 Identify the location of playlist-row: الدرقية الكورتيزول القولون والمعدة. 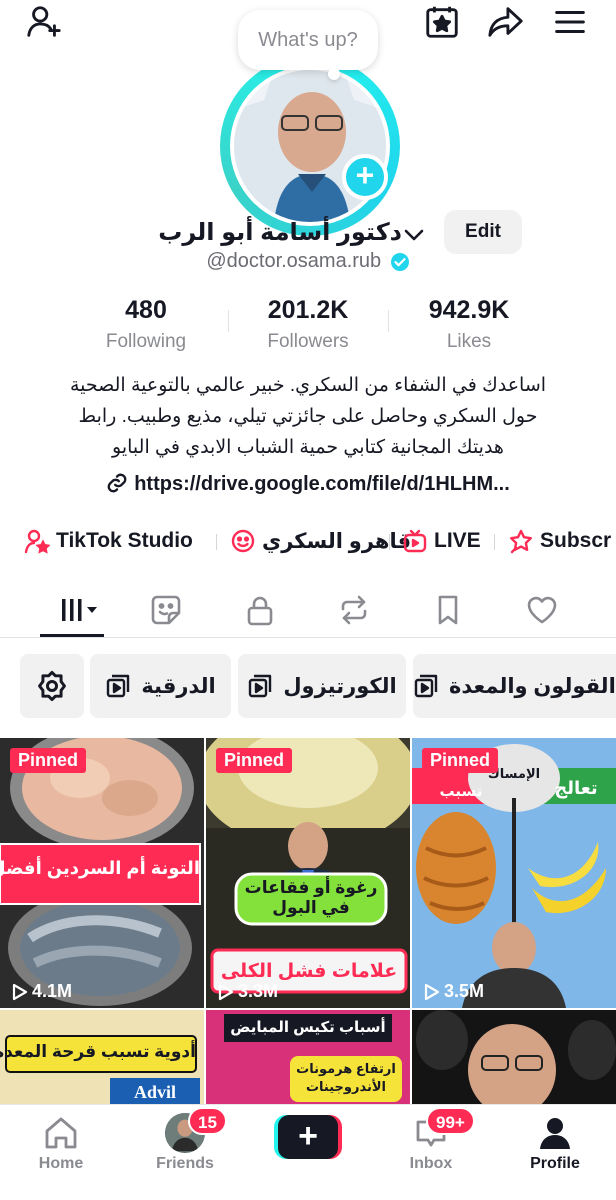
(308, 687).